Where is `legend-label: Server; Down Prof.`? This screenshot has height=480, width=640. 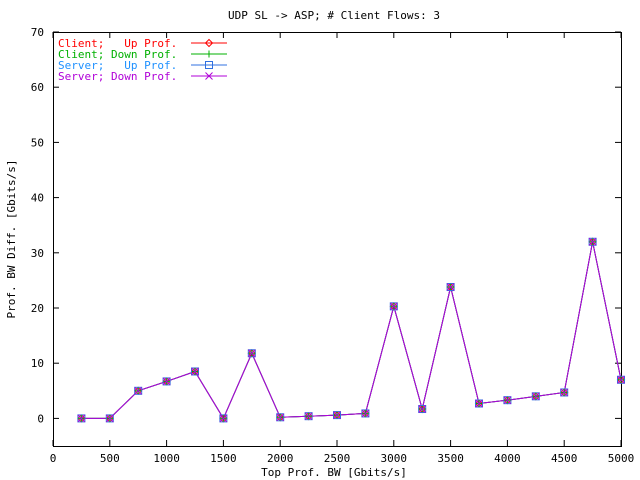 legend-label: Server; Down Prof. is located at coordinates (117, 76).